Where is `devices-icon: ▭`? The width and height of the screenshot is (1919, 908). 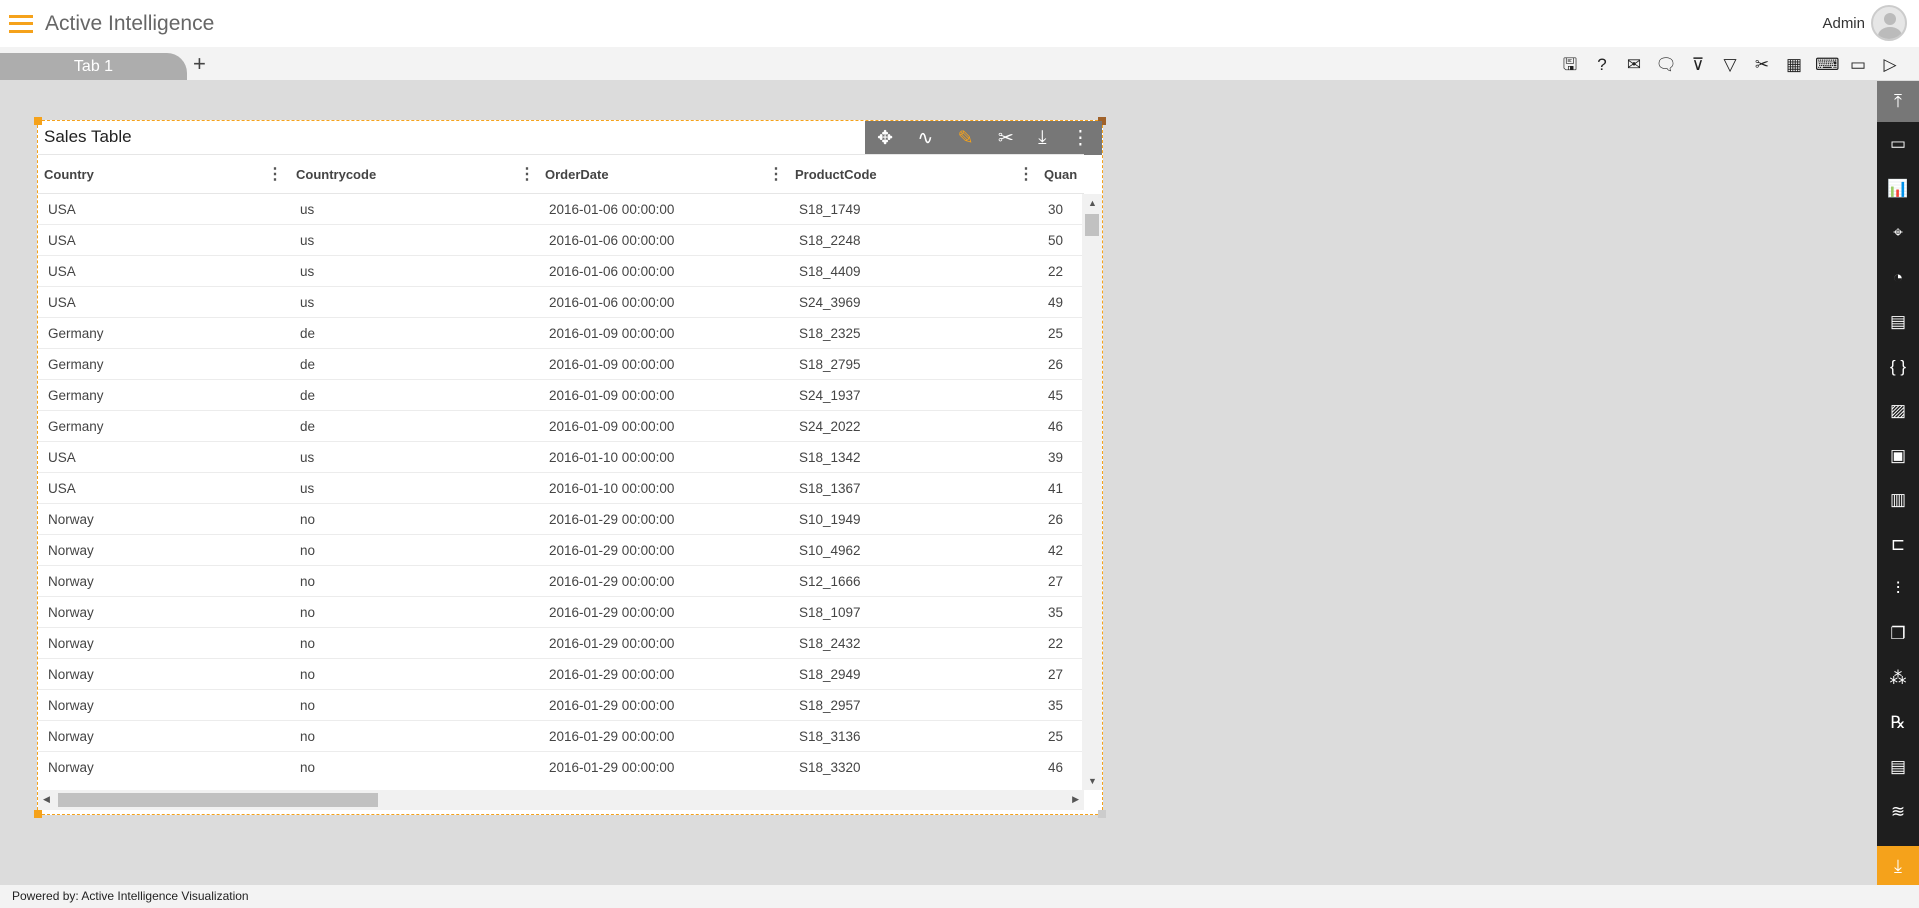 devices-icon: ▭ is located at coordinates (1858, 65).